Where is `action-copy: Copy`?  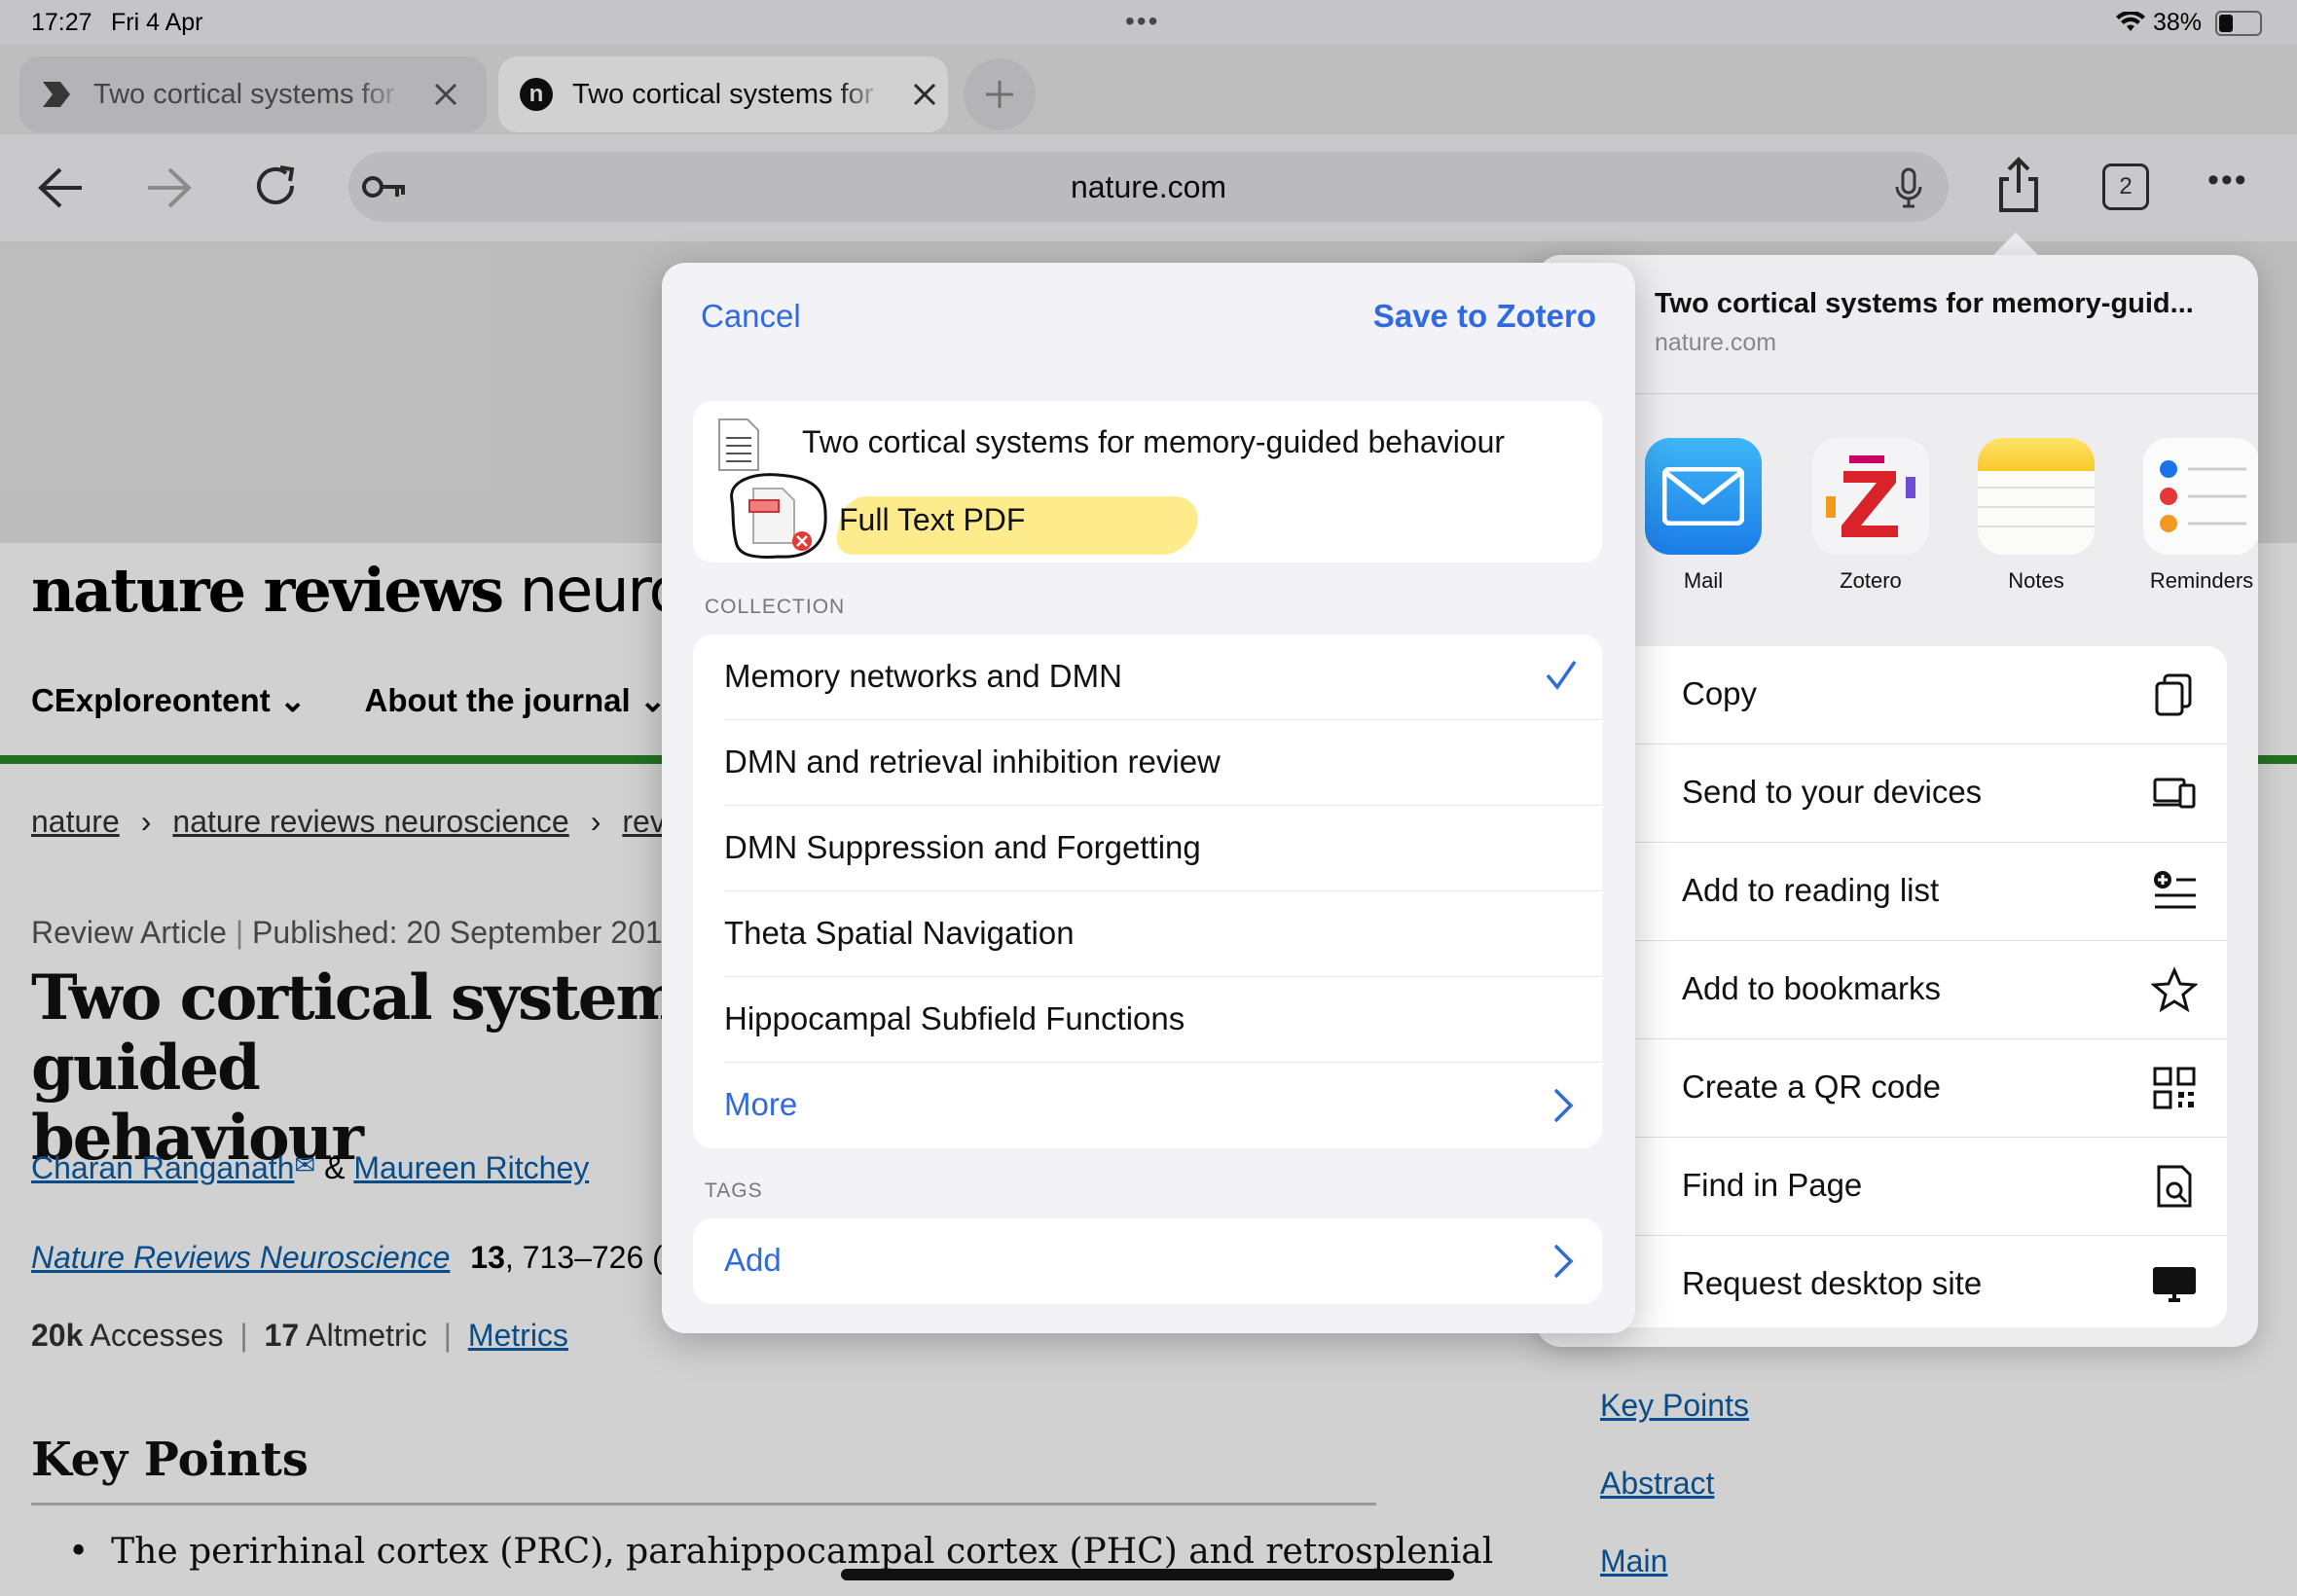 action-copy: Copy is located at coordinates (1910, 695).